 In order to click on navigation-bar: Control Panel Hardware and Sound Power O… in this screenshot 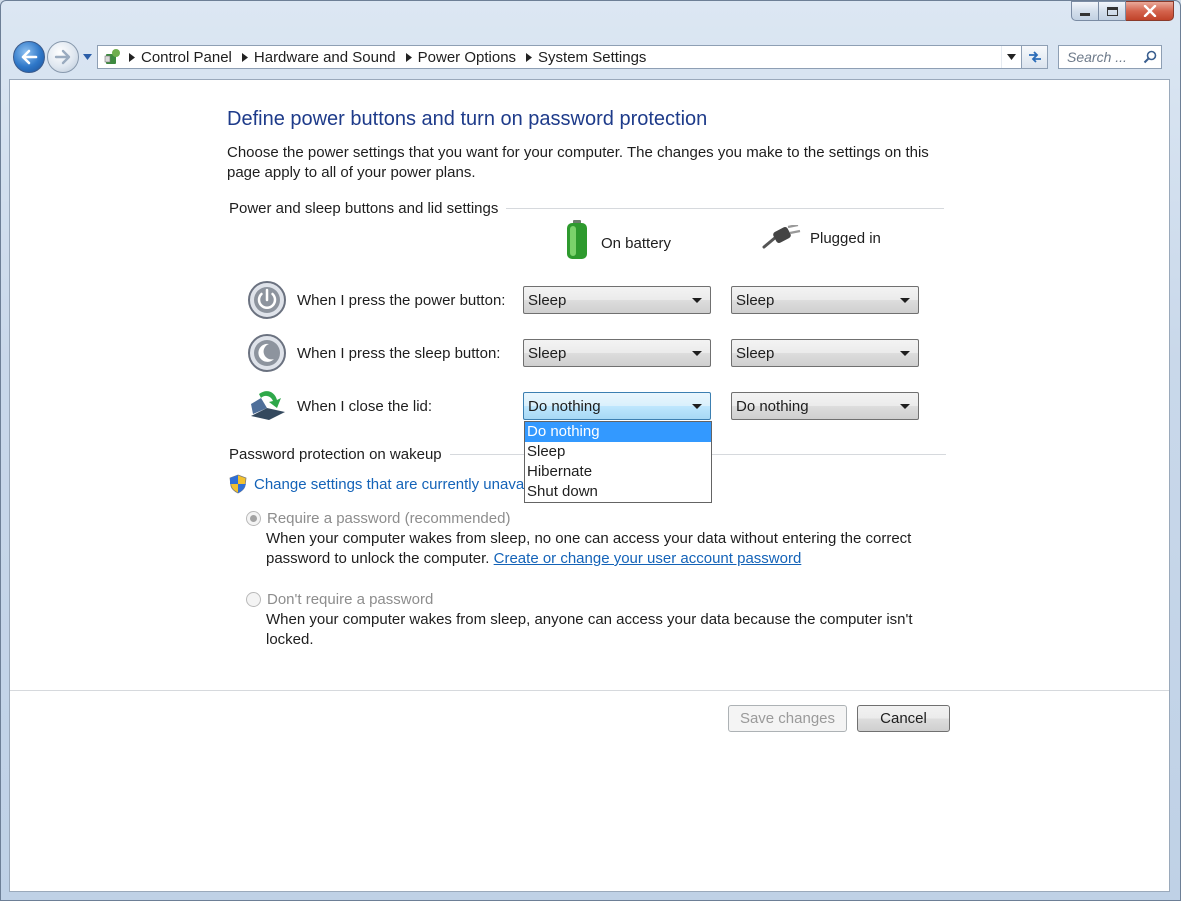, I will do `click(591, 57)`.